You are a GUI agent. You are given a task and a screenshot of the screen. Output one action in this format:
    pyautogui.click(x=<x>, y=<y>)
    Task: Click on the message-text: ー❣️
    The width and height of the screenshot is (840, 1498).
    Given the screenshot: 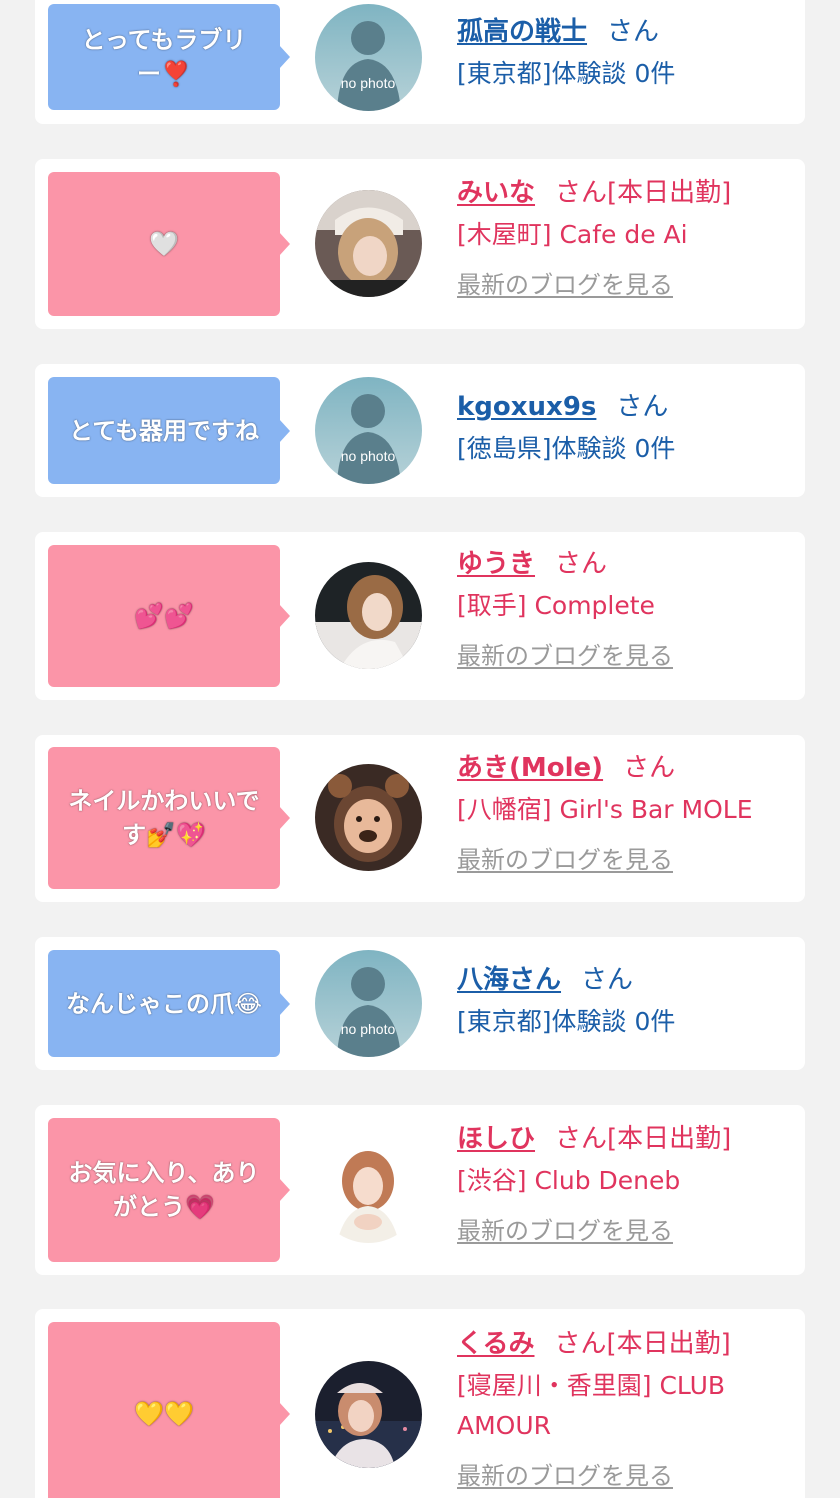 What is the action you would take?
    pyautogui.click(x=164, y=74)
    